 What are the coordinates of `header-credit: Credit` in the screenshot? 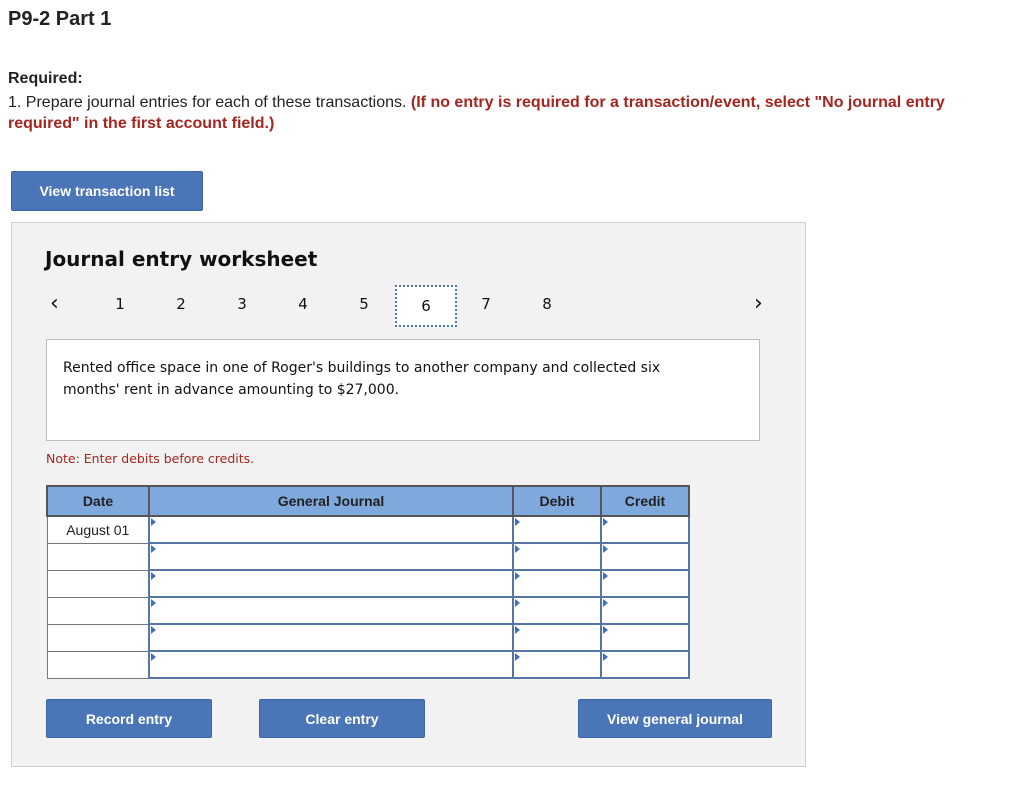 It's located at (645, 501).